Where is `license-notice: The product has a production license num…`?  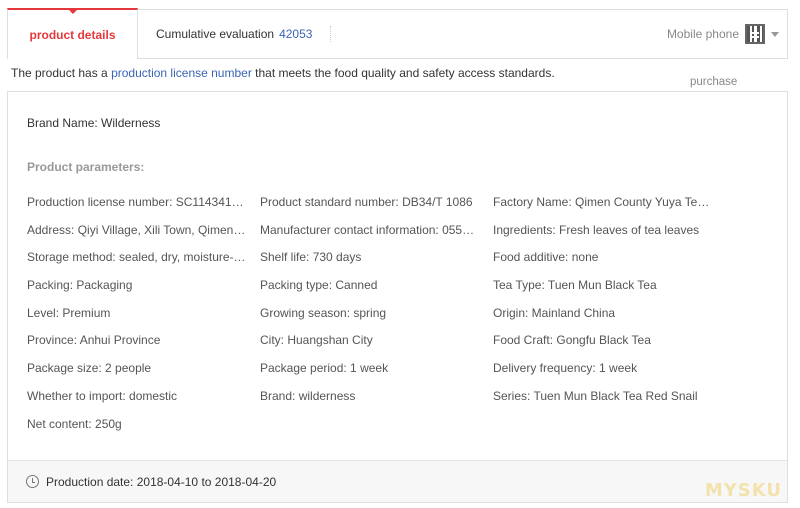
license-notice: The product has a production license num… is located at coordinates (283, 73).